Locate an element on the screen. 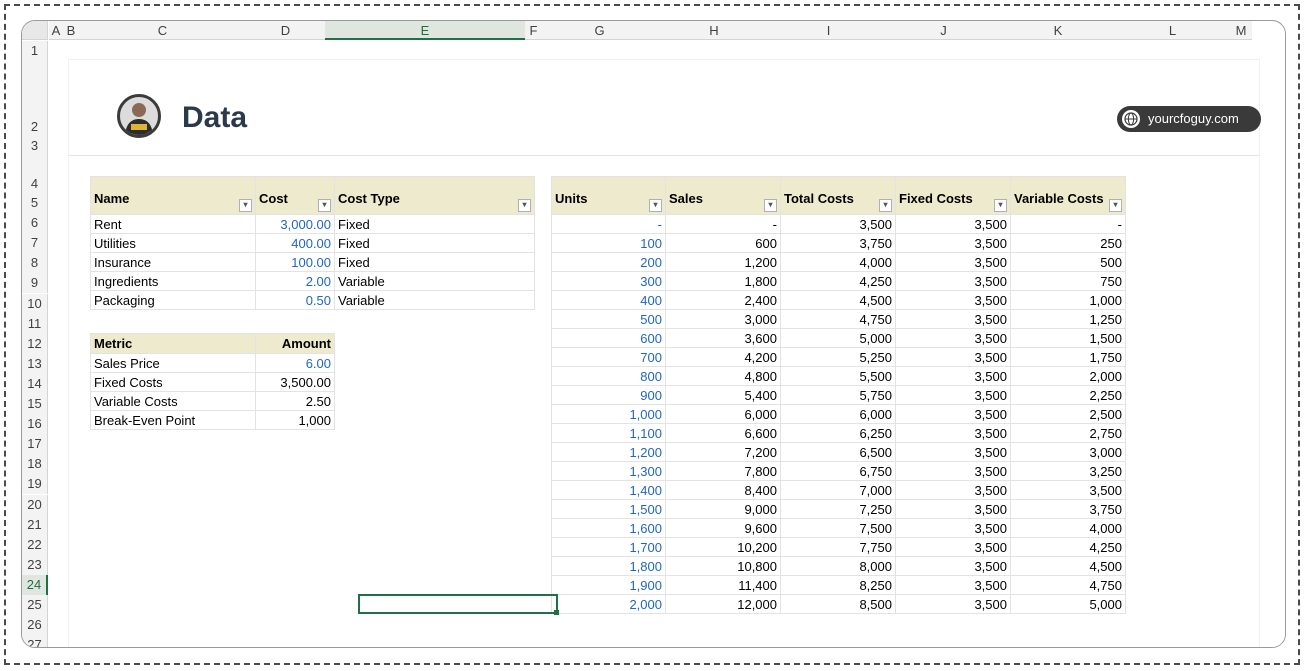 The width and height of the screenshot is (1306, 671). row-header-3: 3 is located at coordinates (35, 145).